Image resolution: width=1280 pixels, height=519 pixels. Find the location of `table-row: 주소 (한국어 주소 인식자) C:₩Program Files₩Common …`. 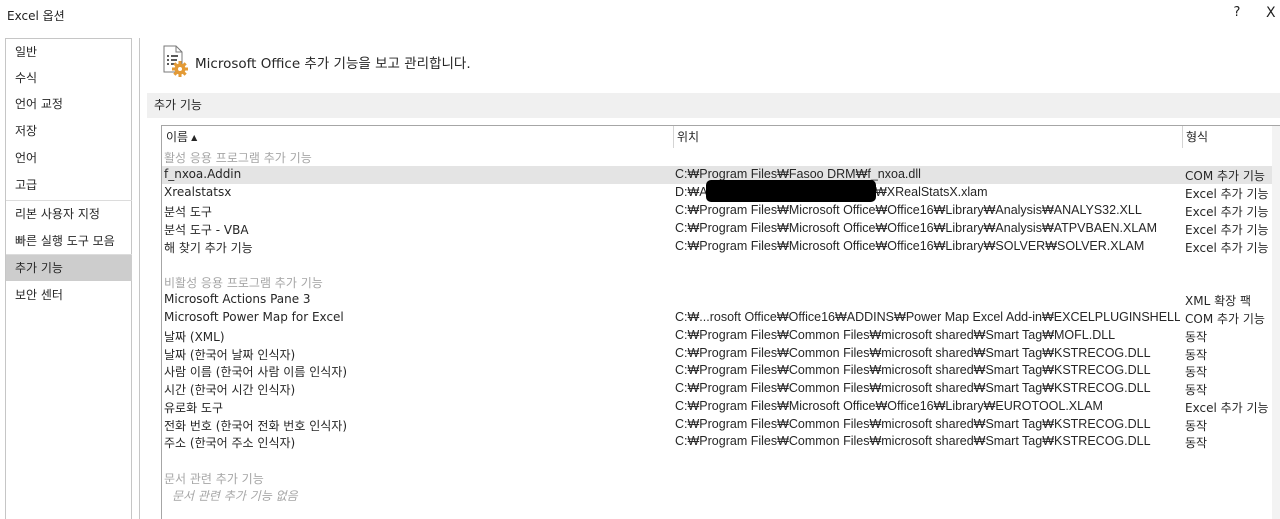

table-row: 주소 (한국어 주소 인식자) C:₩Program Files₩Common … is located at coordinates (717, 442).